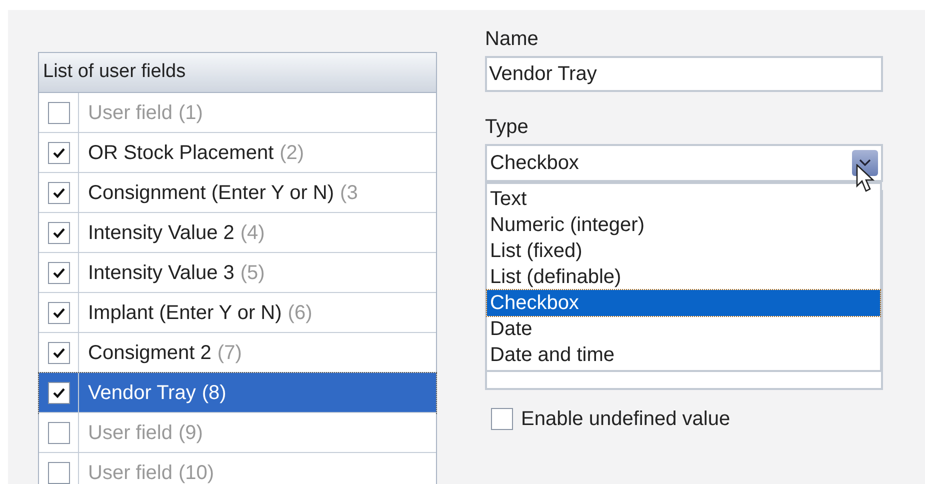 The image size is (925, 484). I want to click on dropdown-option: Checkbox, so click(683, 303).